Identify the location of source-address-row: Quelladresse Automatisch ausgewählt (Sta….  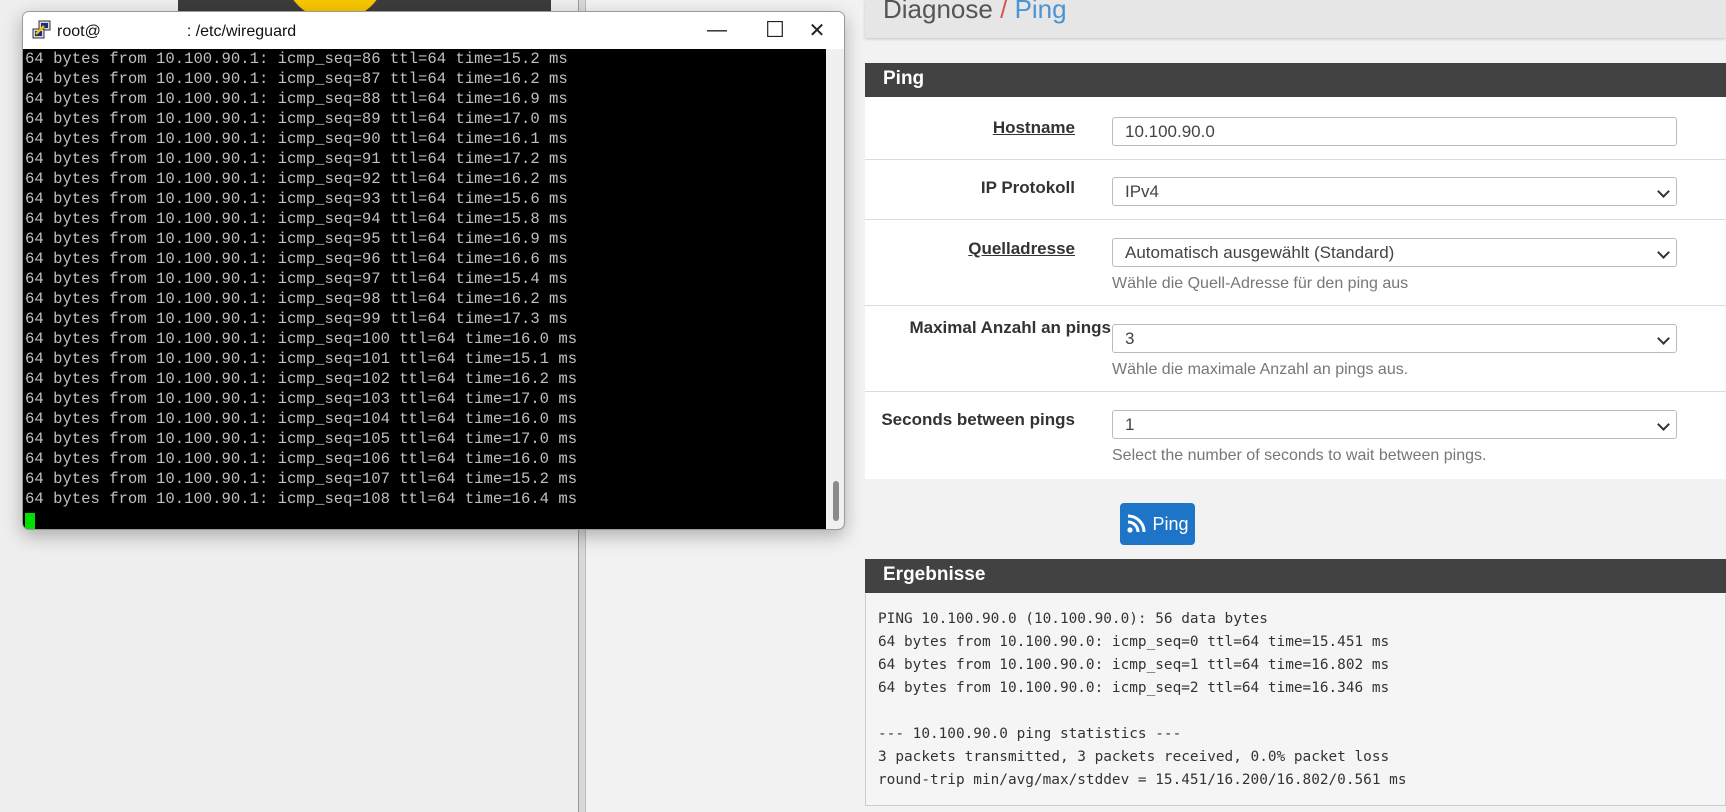
(1295, 263).